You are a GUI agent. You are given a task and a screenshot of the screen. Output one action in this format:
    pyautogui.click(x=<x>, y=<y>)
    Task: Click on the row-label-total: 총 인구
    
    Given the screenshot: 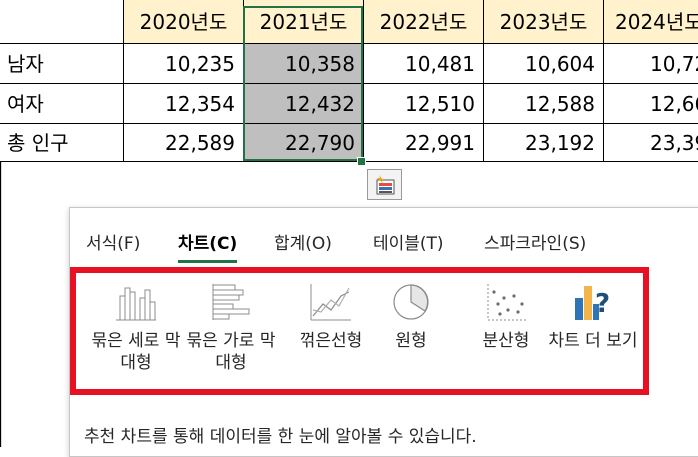 What is the action you would take?
    pyautogui.click(x=62, y=143)
    